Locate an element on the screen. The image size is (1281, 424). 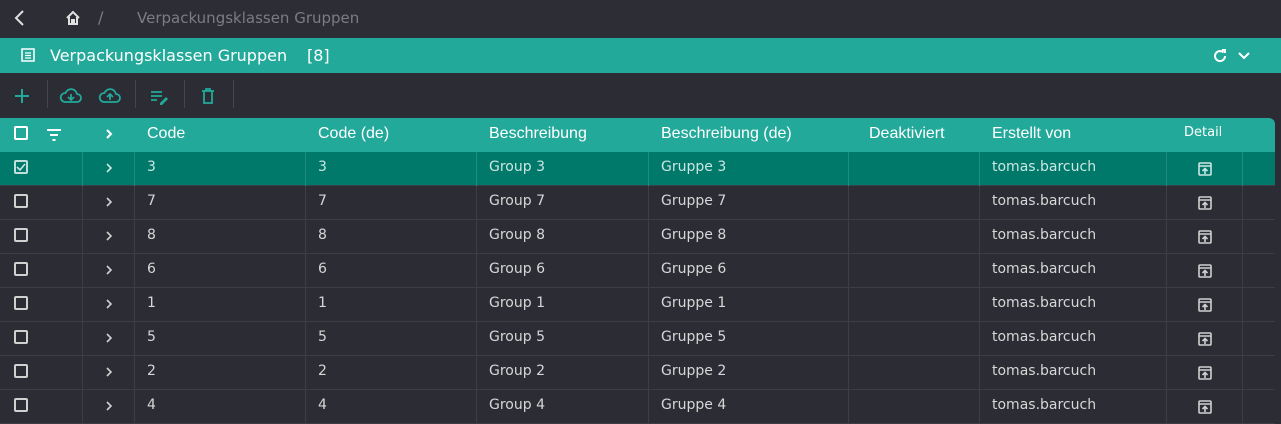
add-button is located at coordinates (22, 96).